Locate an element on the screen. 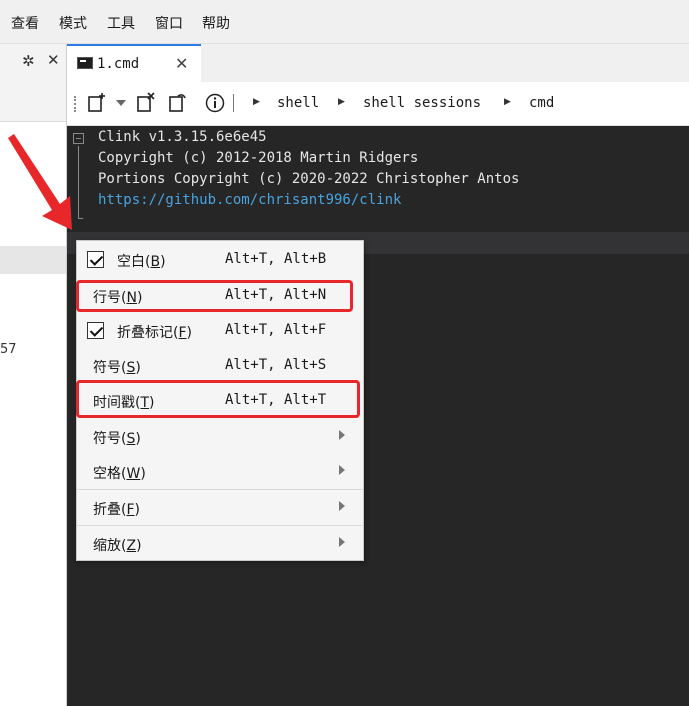  menu-item-label: 折叠(F) is located at coordinates (116, 510).